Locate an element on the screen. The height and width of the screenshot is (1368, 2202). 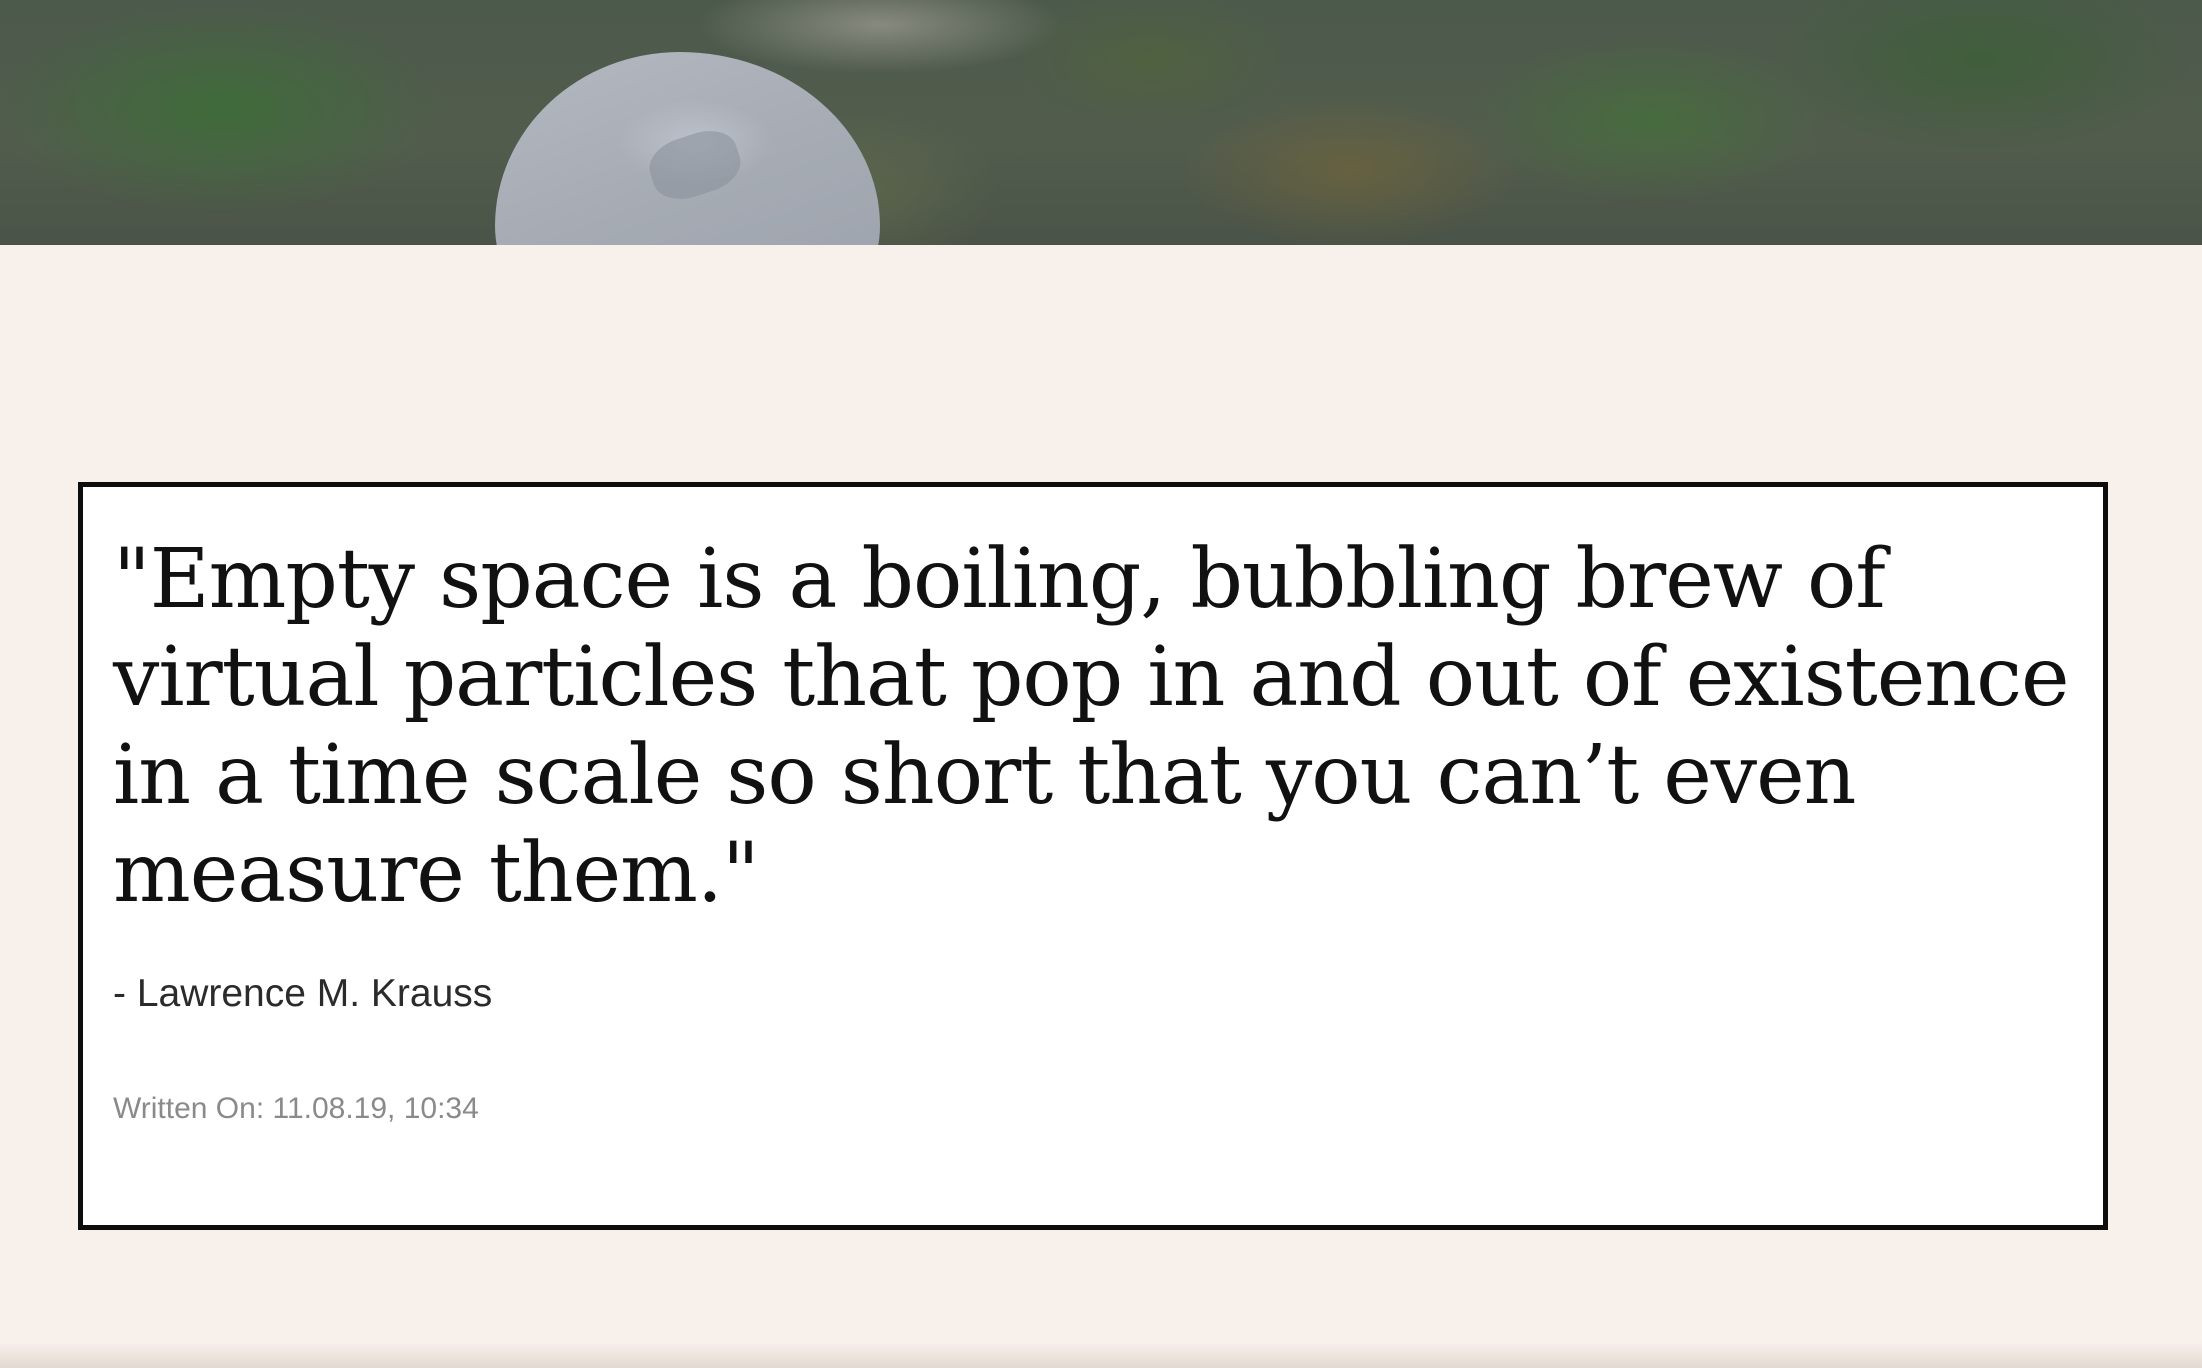
bottom-shadow is located at coordinates (1101, 1355).